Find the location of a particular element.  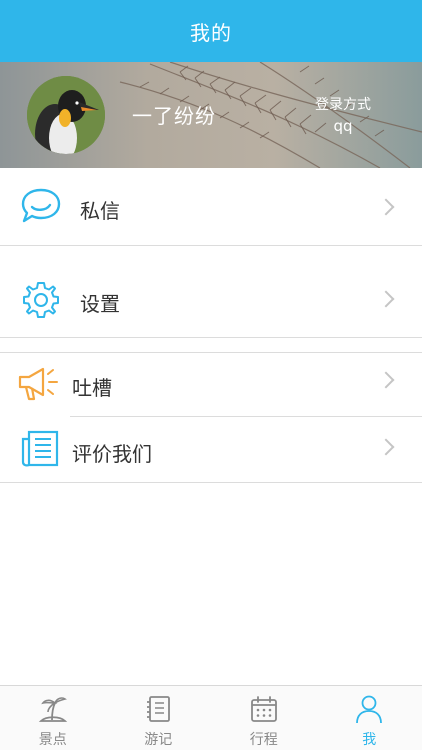

penguin-avatar-image is located at coordinates (66, 115).